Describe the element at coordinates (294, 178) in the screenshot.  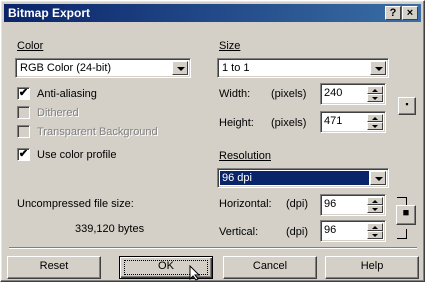
I see `resolution-value: 96 dpi` at that location.